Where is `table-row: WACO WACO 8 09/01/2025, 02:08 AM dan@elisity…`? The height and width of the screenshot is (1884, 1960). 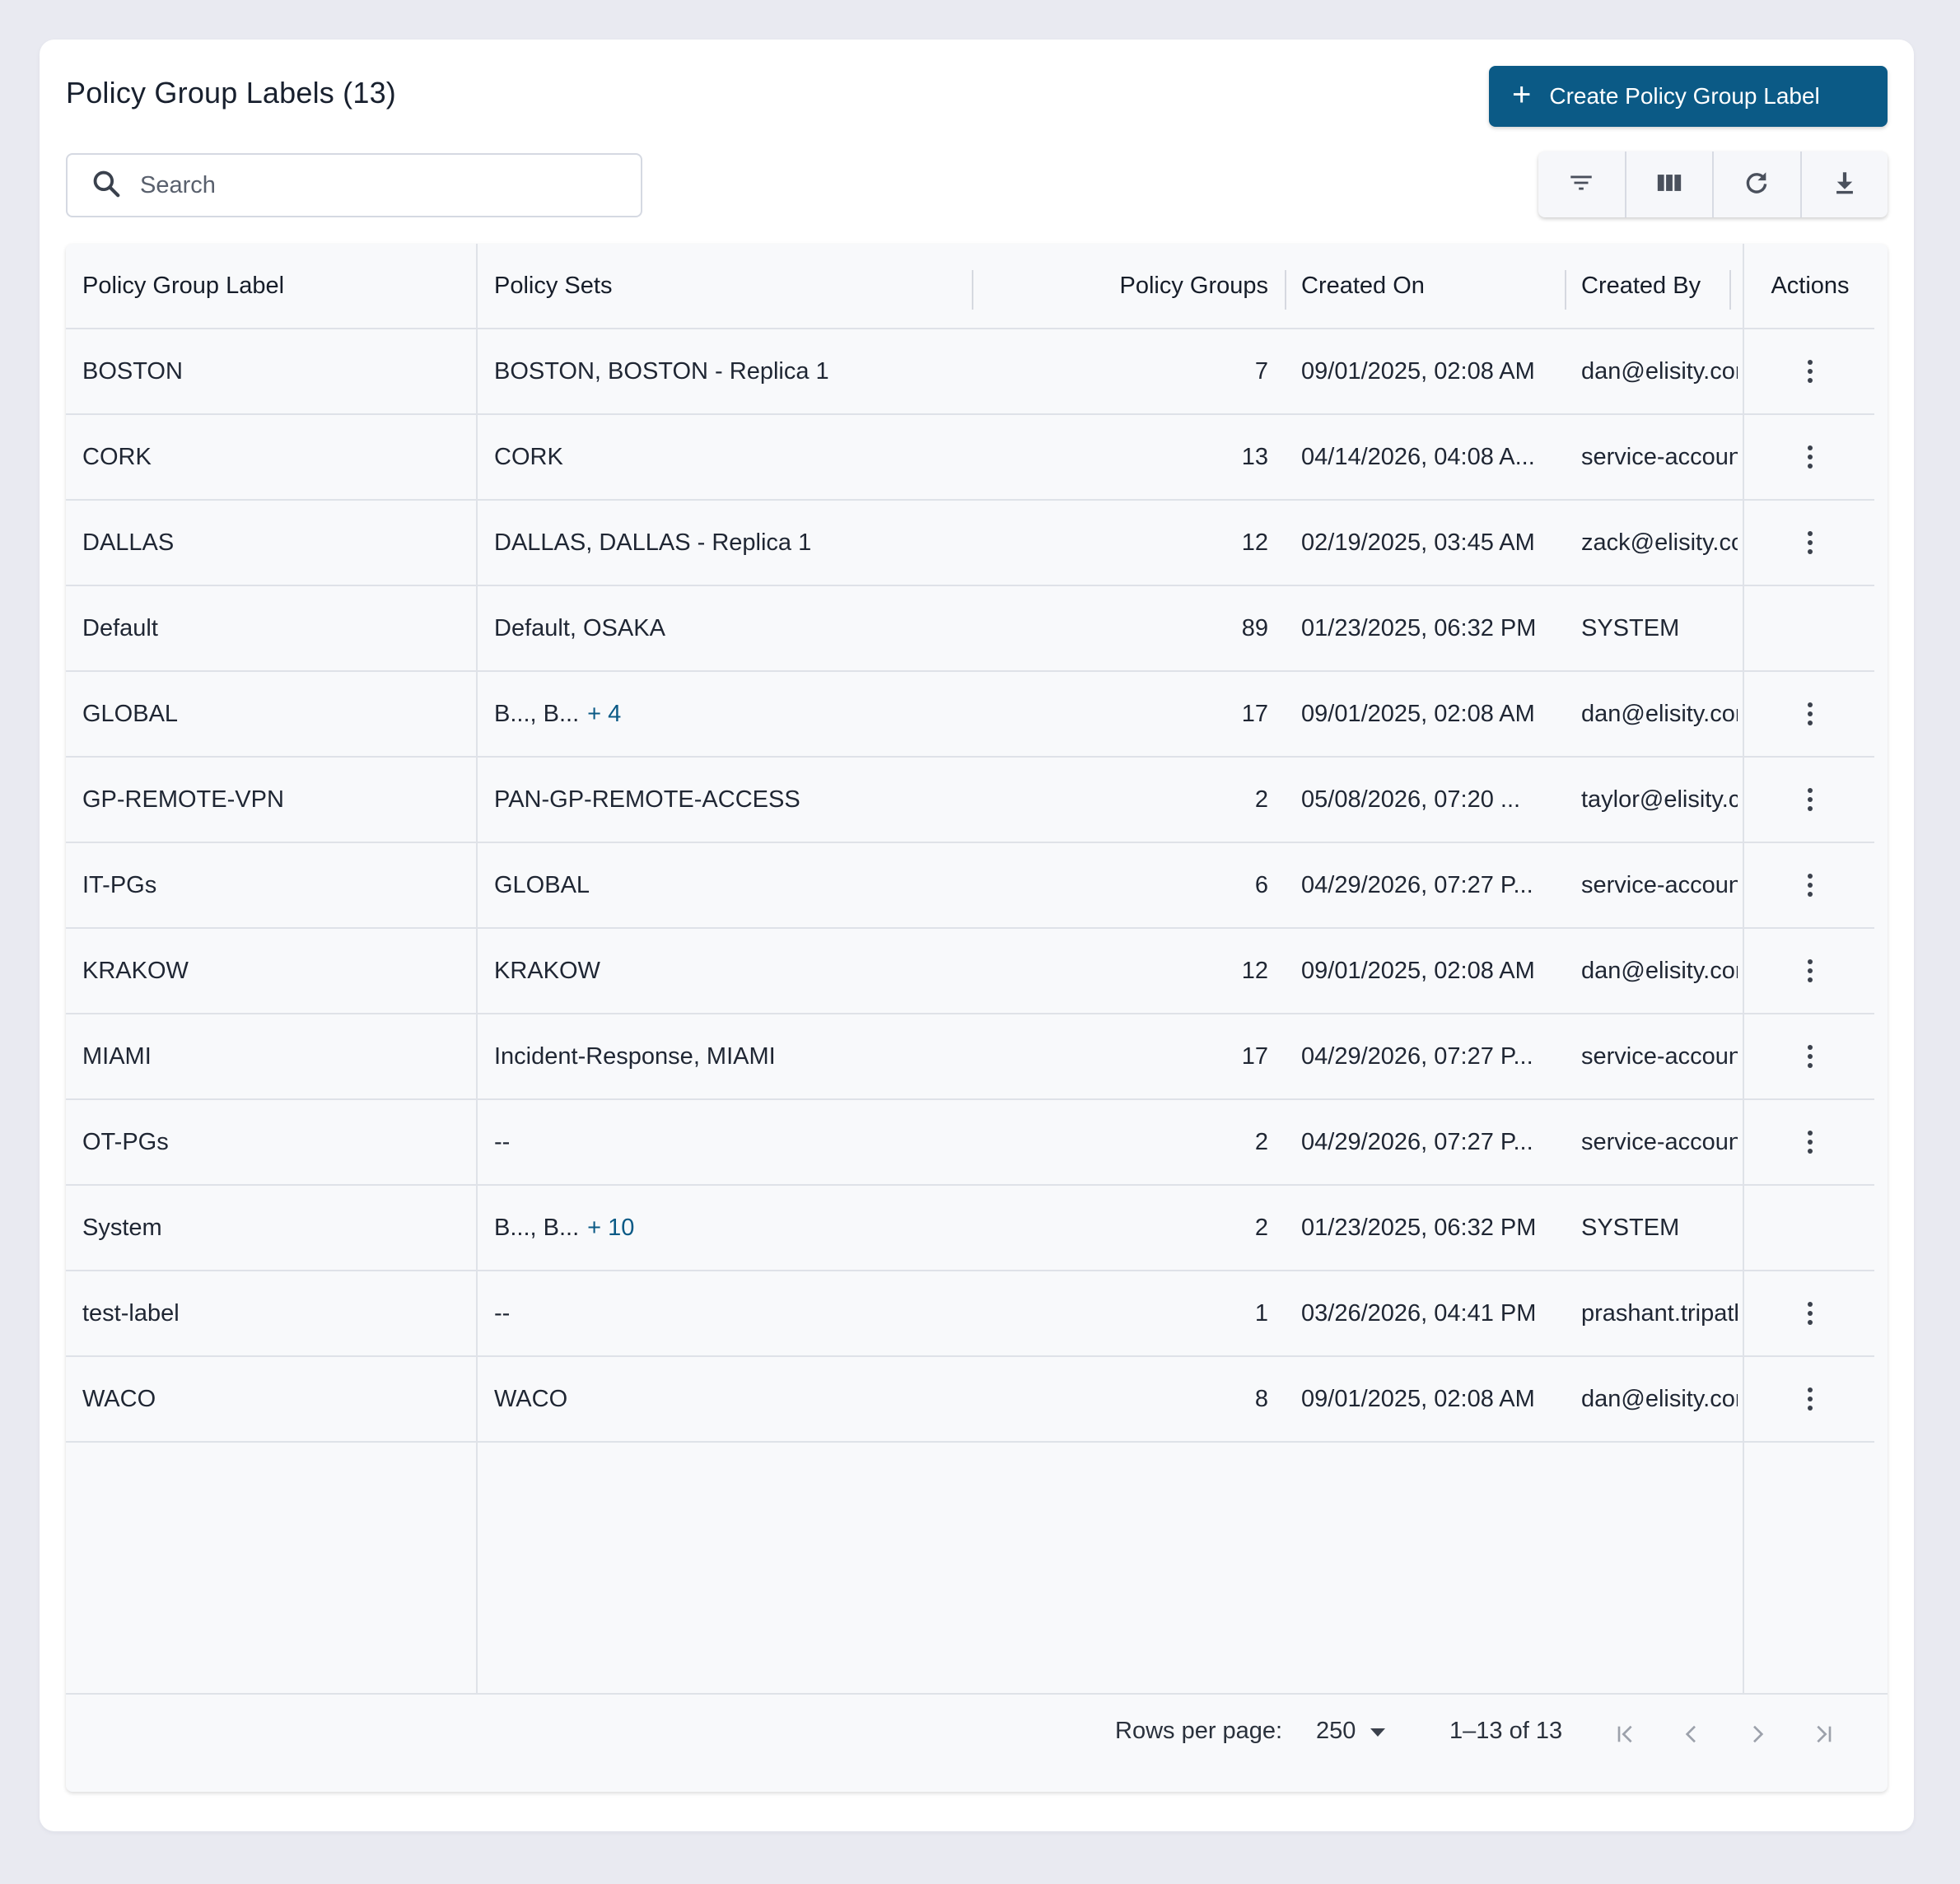
table-row: WACO WACO 8 09/01/2025, 02:08 AM dan@elisity… is located at coordinates (970, 1400).